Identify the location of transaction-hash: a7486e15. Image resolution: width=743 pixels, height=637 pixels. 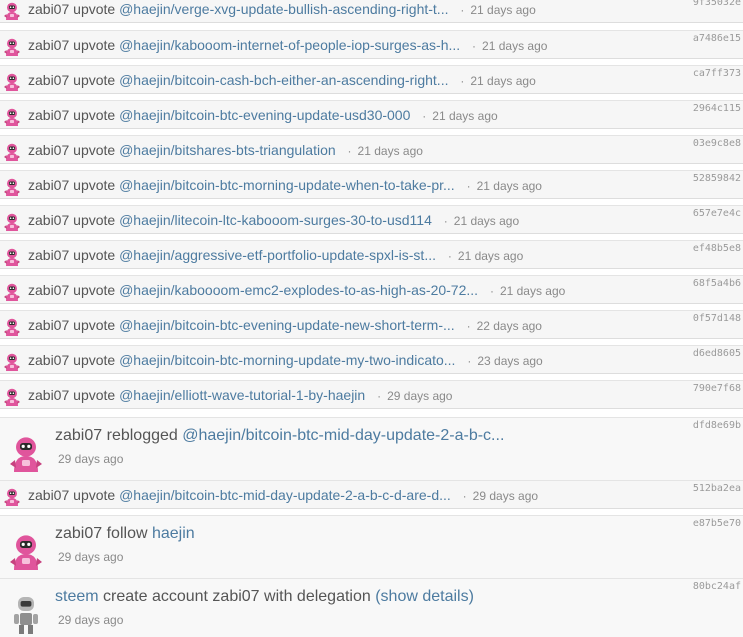
(717, 38).